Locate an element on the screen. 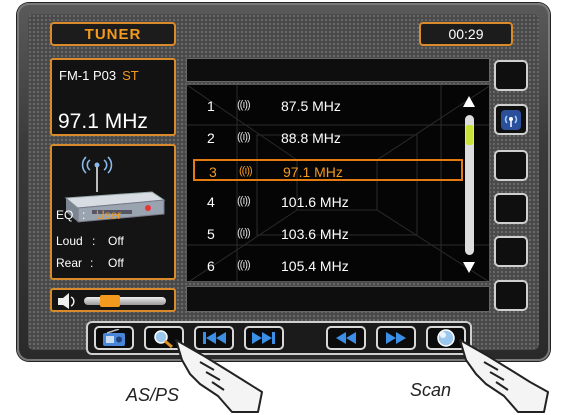  rewind-button is located at coordinates (346, 338).